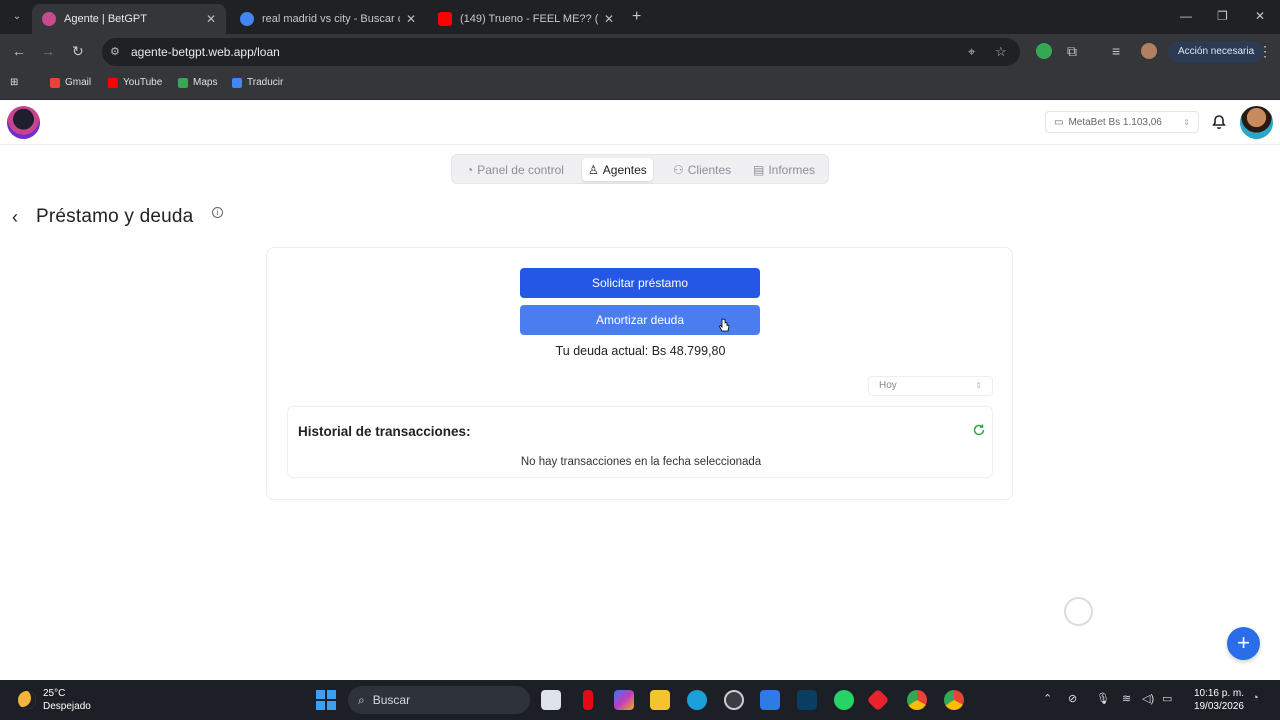 Image resolution: width=1280 pixels, height=720 pixels. I want to click on betgpt-favicon-icon, so click(49, 19).